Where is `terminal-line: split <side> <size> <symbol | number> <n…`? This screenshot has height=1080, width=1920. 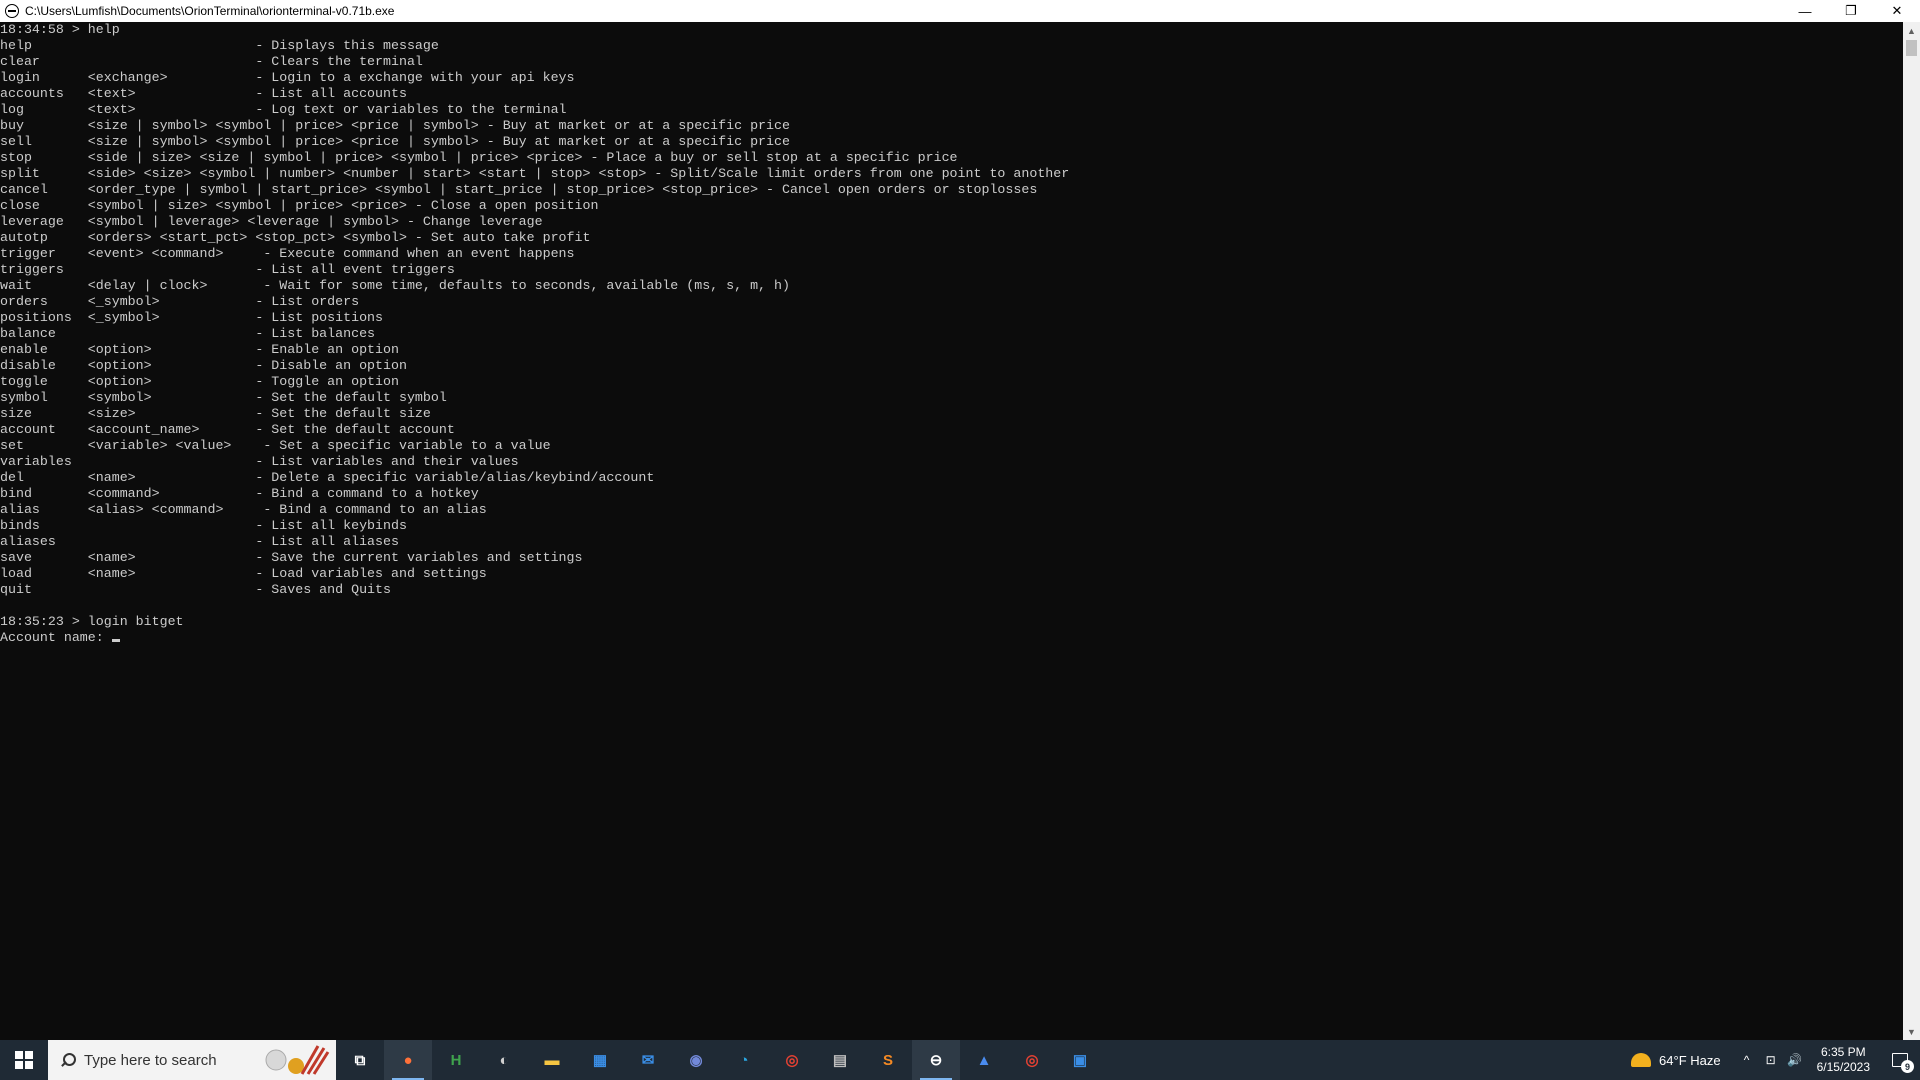
terminal-line: split <side> <size> <symbol | number> <n… is located at coordinates (535, 173).